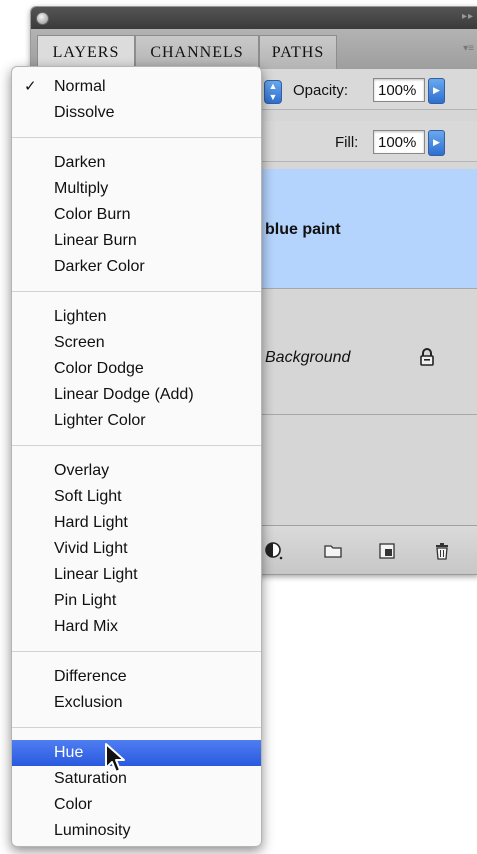  Describe the element at coordinates (90, 676) in the screenshot. I see `menu-item-label: Difference` at that location.